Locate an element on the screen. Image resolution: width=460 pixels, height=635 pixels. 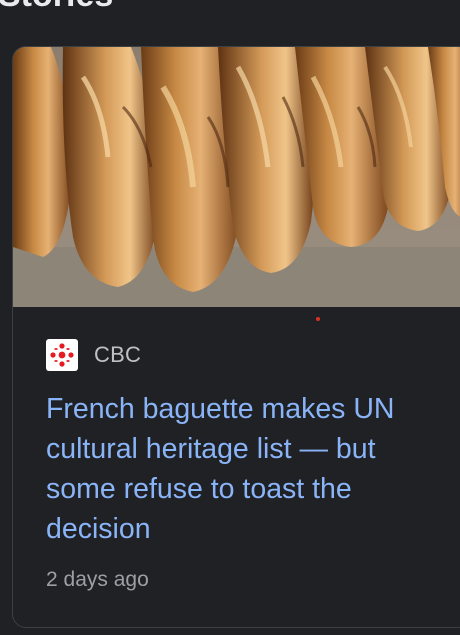
section-title: Stories is located at coordinates (56, 6).